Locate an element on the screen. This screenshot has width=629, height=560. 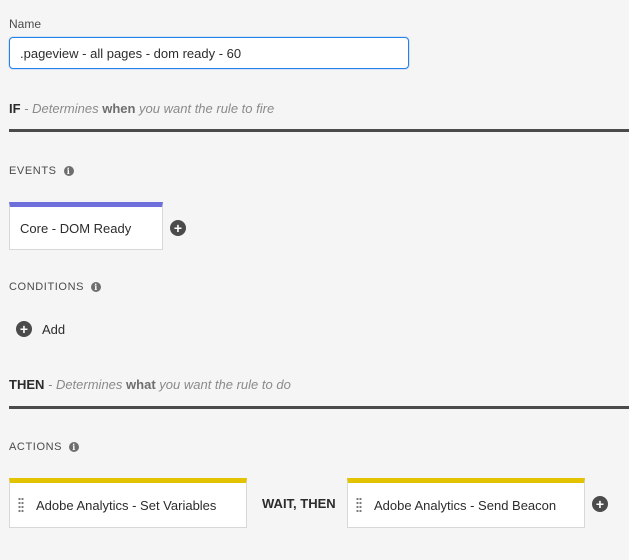
if-divider is located at coordinates (319, 130).